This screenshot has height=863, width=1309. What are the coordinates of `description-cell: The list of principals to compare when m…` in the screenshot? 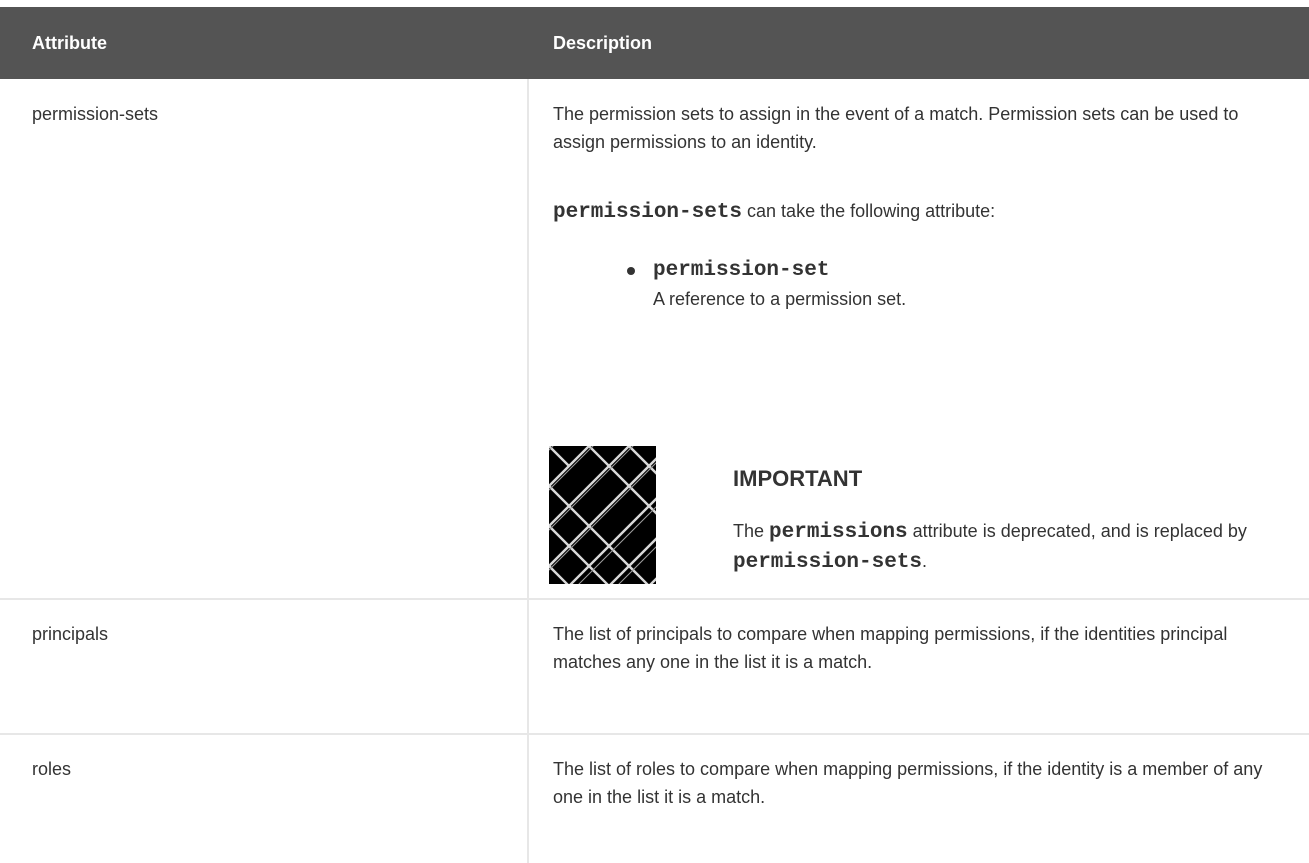 It's located at (890, 648).